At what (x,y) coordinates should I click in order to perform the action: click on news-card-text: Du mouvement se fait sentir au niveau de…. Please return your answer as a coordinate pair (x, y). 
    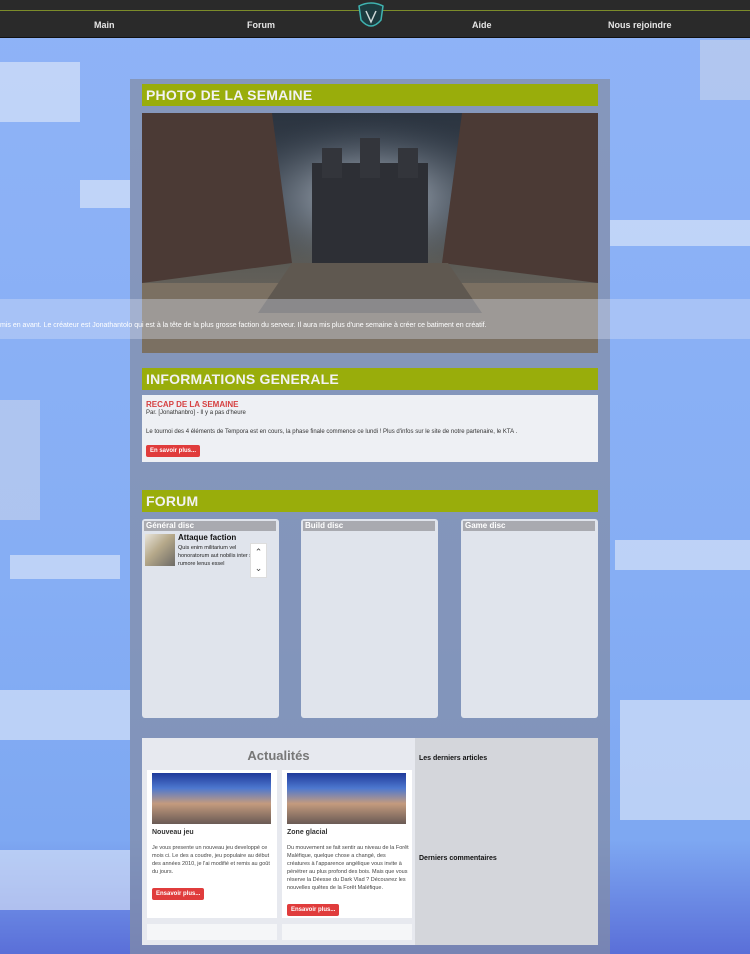
    Looking at the image, I should click on (348, 868).